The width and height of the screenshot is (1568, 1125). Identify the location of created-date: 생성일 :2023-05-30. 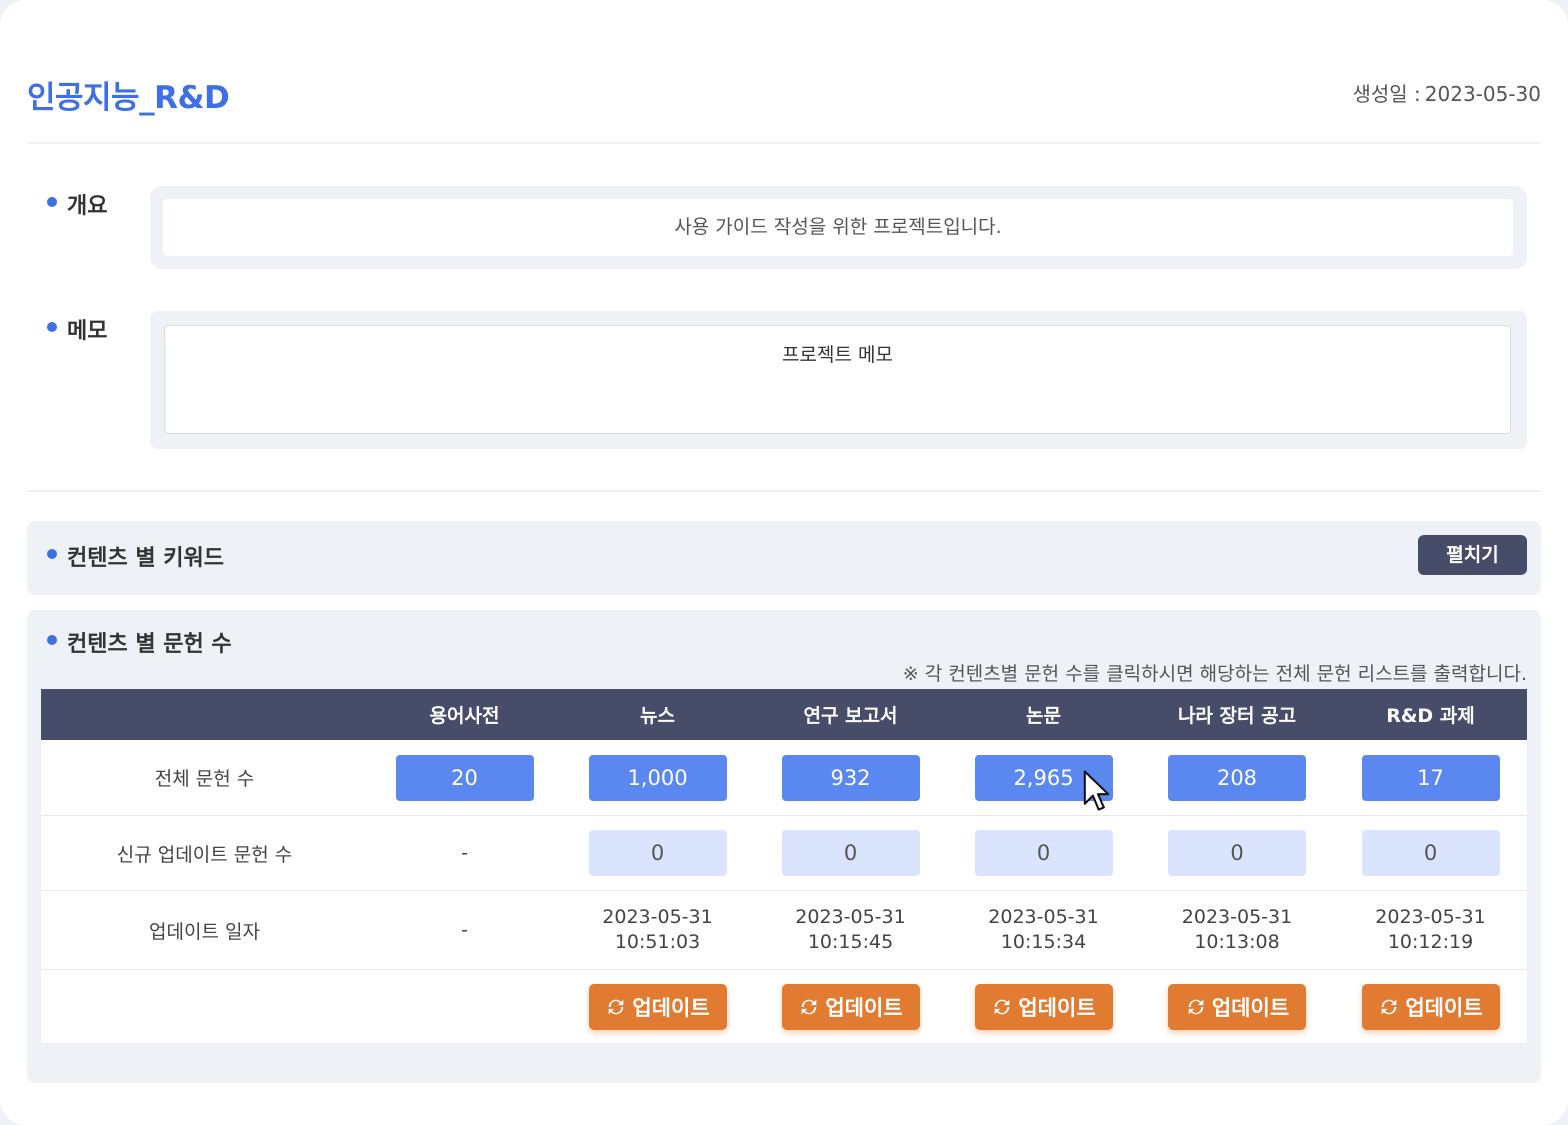
(1444, 92).